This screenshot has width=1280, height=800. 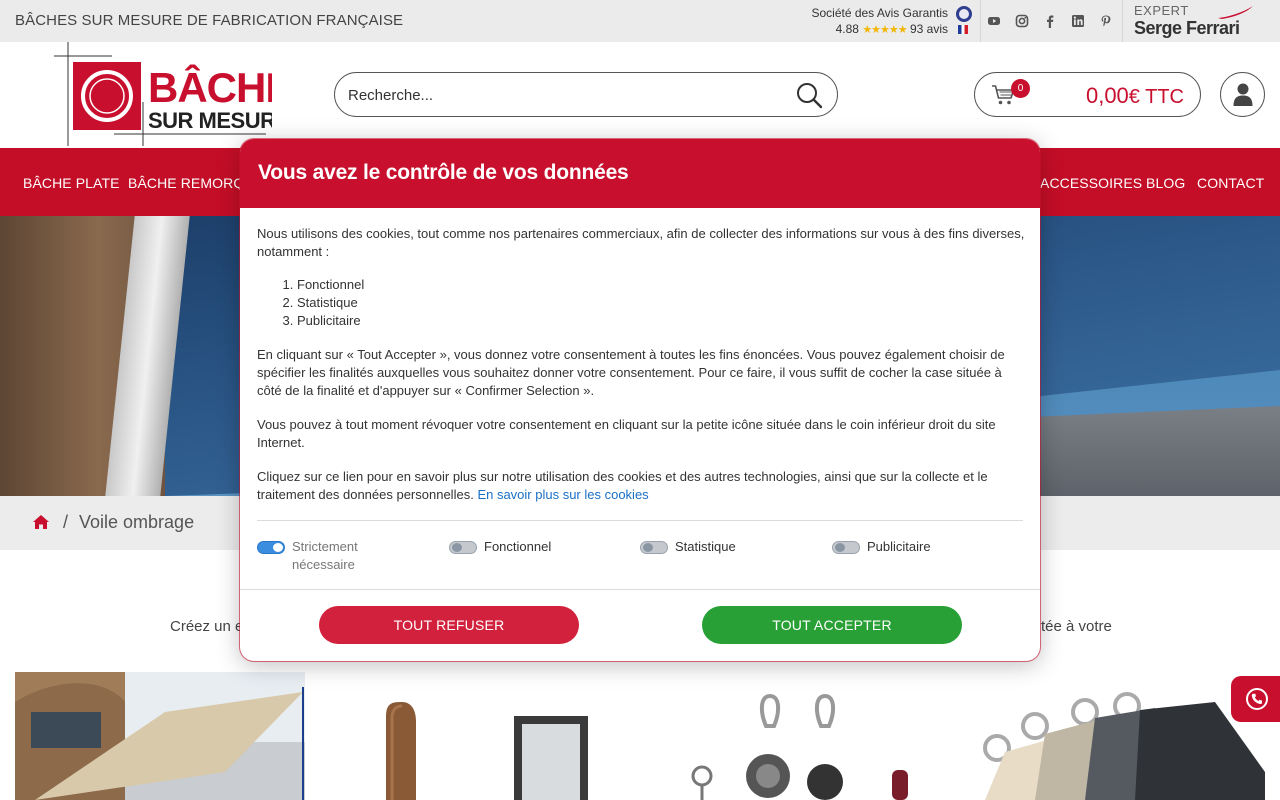 I want to click on option-label: Fonctionnel, so click(x=518, y=546).